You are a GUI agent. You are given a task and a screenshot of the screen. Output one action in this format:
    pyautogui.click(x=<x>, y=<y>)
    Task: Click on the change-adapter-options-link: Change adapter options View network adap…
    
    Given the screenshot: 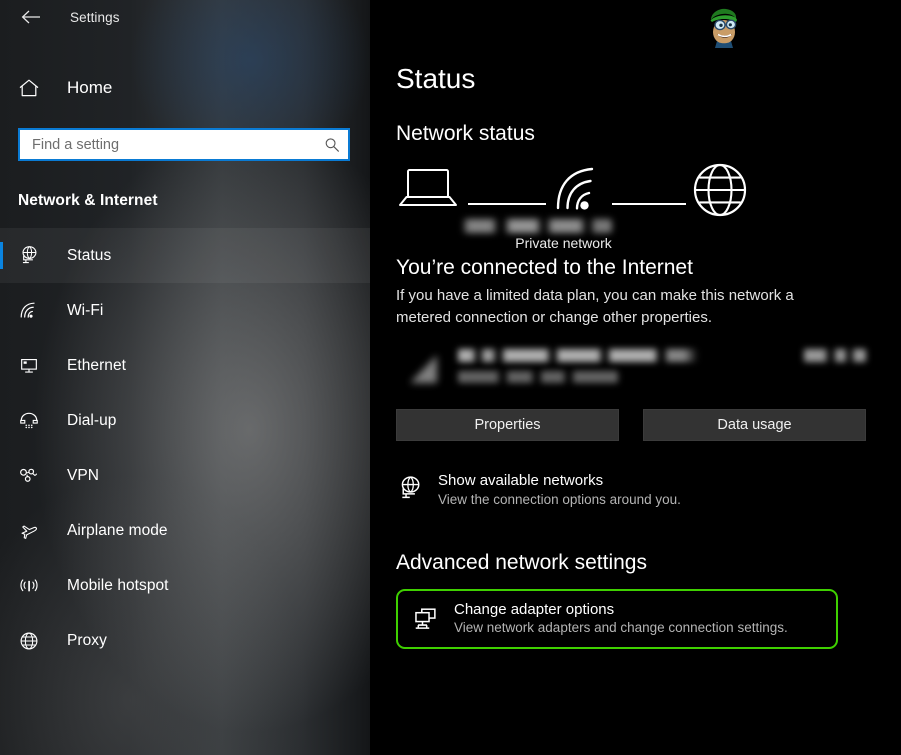 What is the action you would take?
    pyautogui.click(x=617, y=618)
    